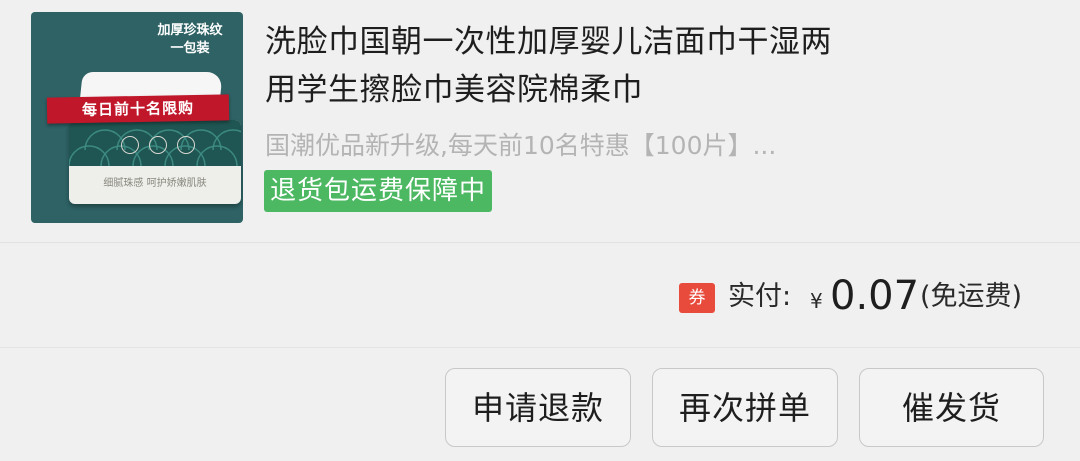  I want to click on product-title-line2: 用学生擦脸巾美容院棉柔巾, so click(454, 90).